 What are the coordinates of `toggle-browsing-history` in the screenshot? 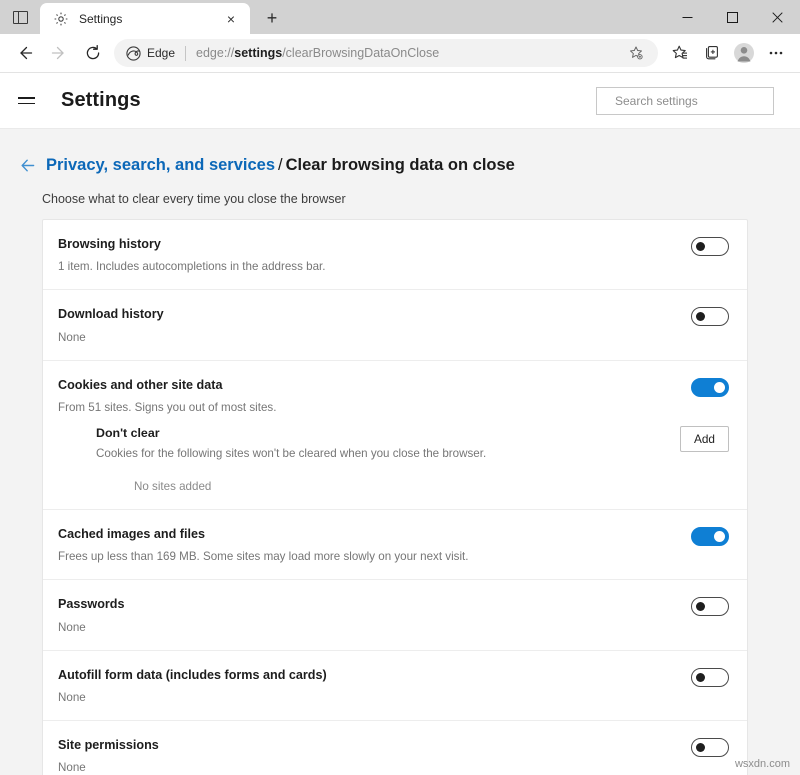 It's located at (710, 246).